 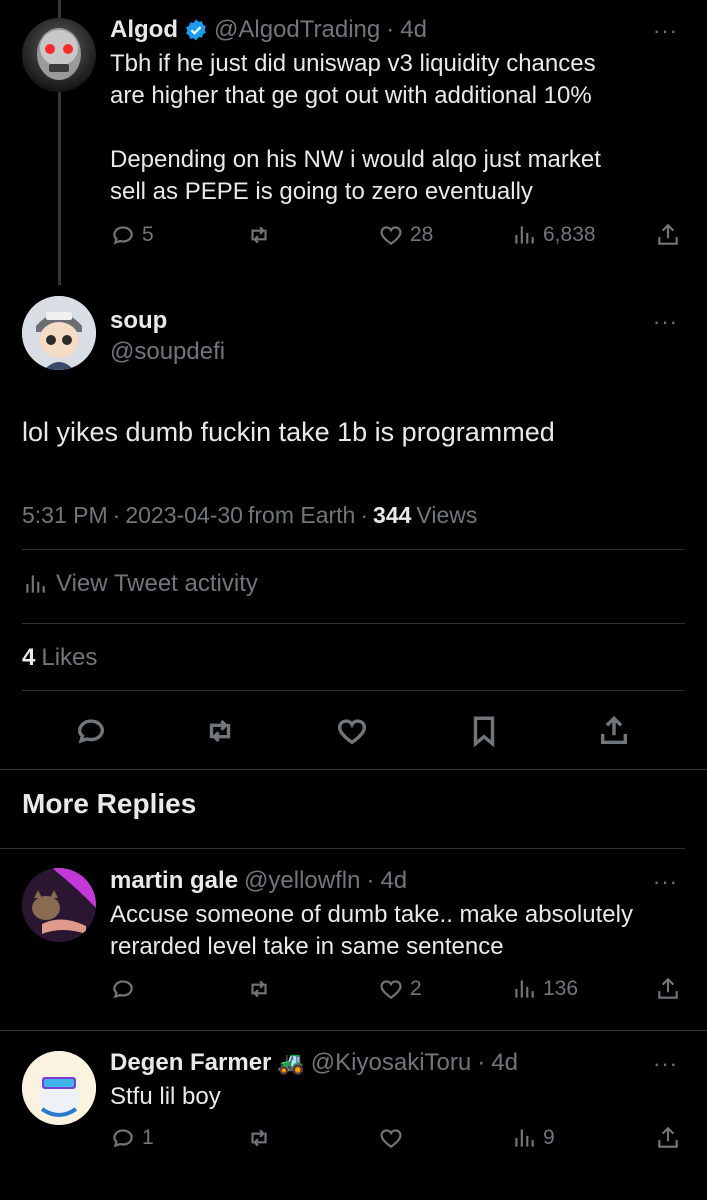 I want to click on author-name: soup, so click(x=138, y=321).